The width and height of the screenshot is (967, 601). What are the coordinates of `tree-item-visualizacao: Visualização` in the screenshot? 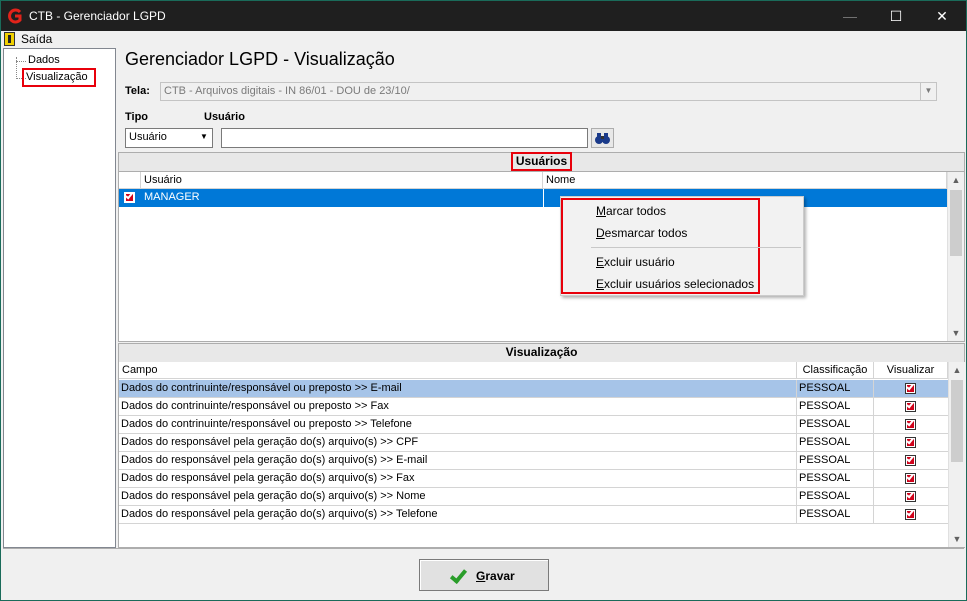 It's located at (59, 77).